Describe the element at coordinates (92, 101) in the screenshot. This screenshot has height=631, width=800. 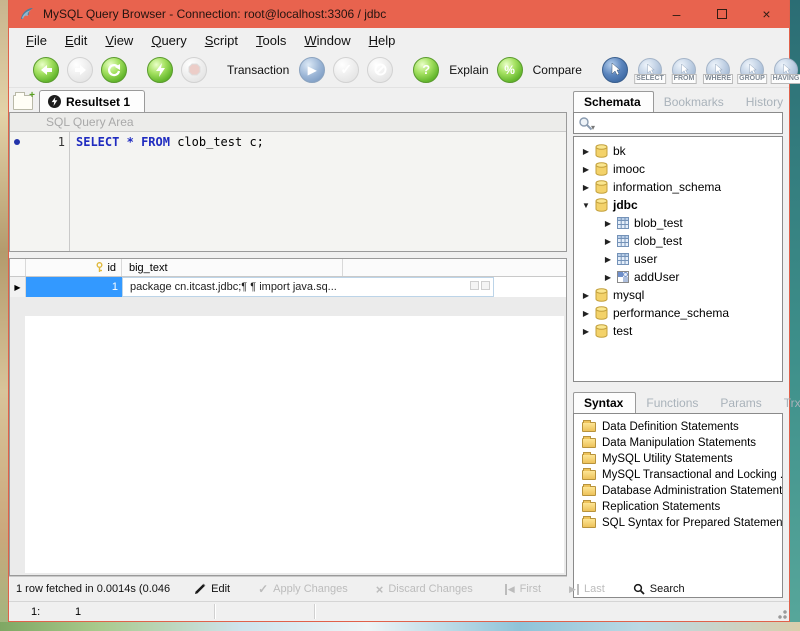
I see `tab-resultset-1: Resultset 1` at that location.